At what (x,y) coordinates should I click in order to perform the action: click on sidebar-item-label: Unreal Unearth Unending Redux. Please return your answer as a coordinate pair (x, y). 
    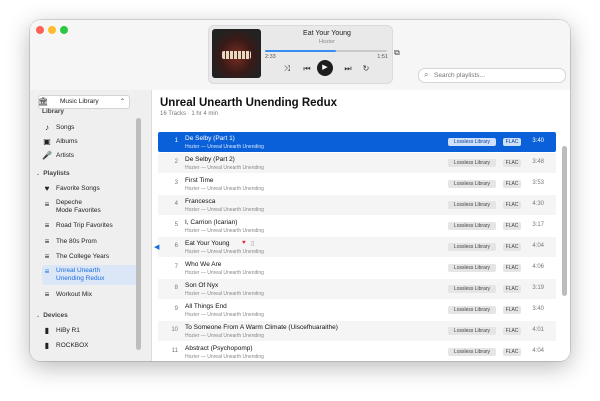
    Looking at the image, I should click on (80, 274).